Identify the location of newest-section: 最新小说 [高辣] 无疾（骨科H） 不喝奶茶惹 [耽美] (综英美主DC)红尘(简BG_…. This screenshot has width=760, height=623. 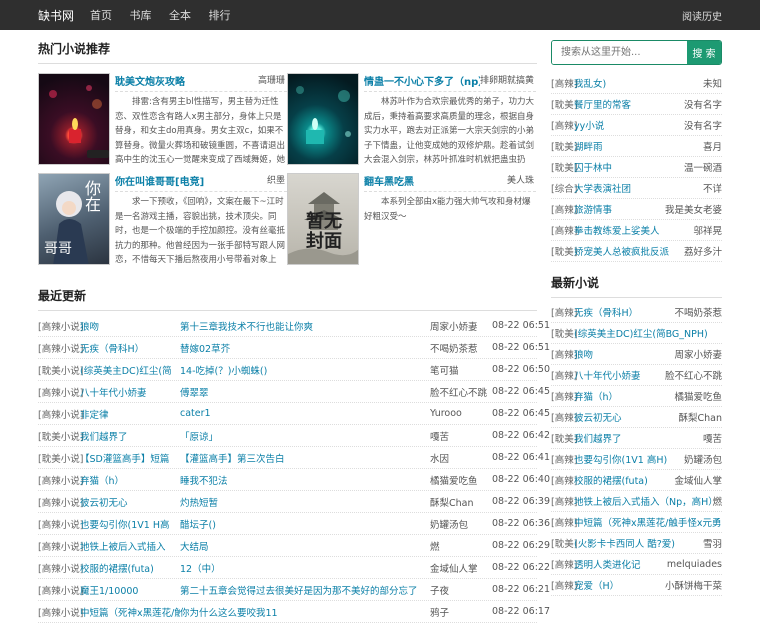
(636, 435).